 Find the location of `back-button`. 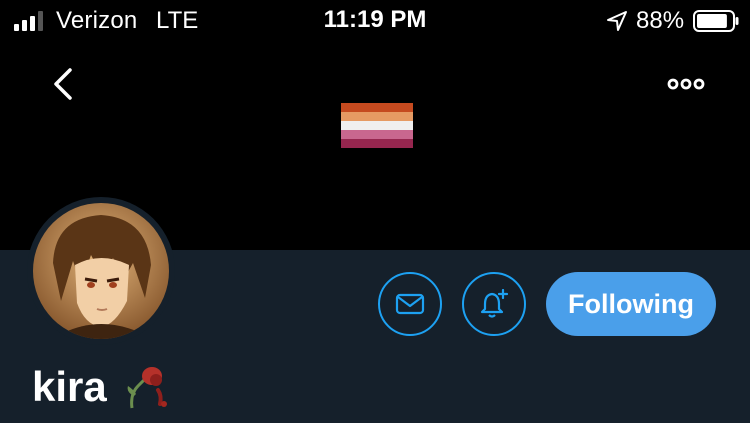

back-button is located at coordinates (64, 84).